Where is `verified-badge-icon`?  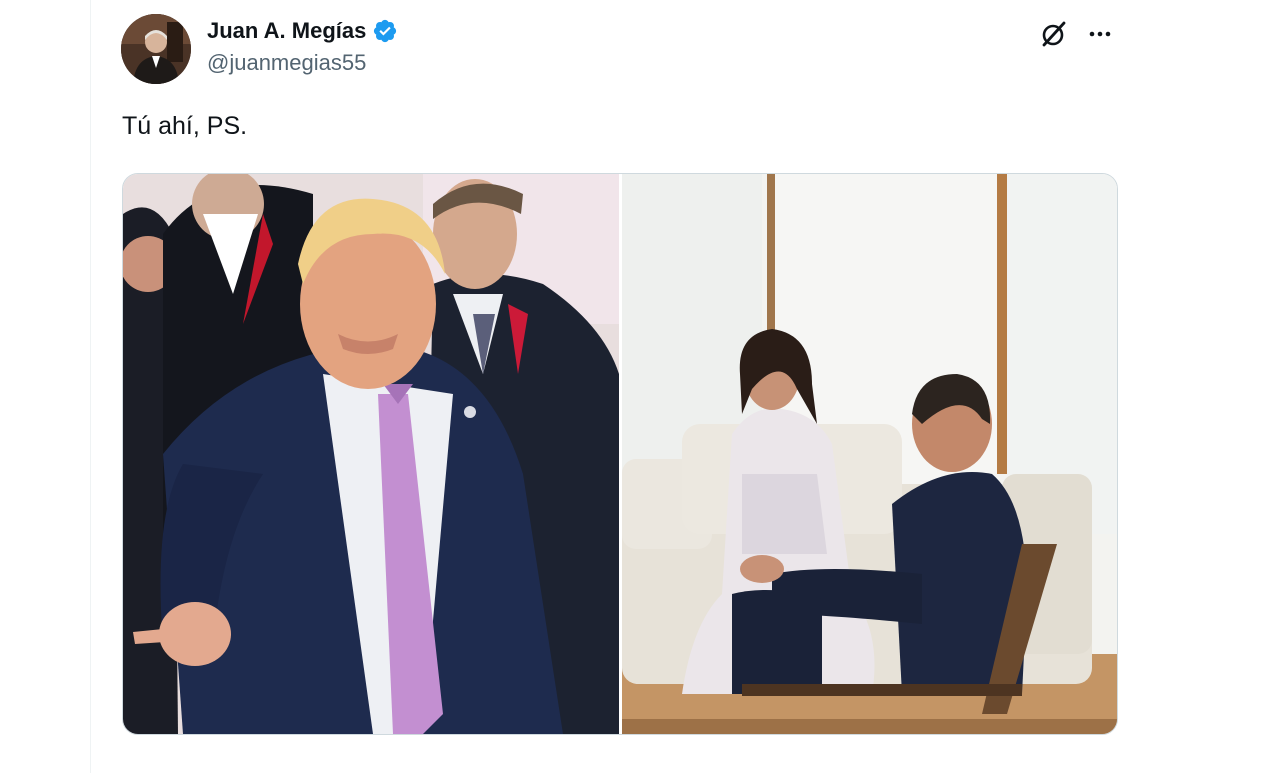
verified-badge-icon is located at coordinates (385, 31).